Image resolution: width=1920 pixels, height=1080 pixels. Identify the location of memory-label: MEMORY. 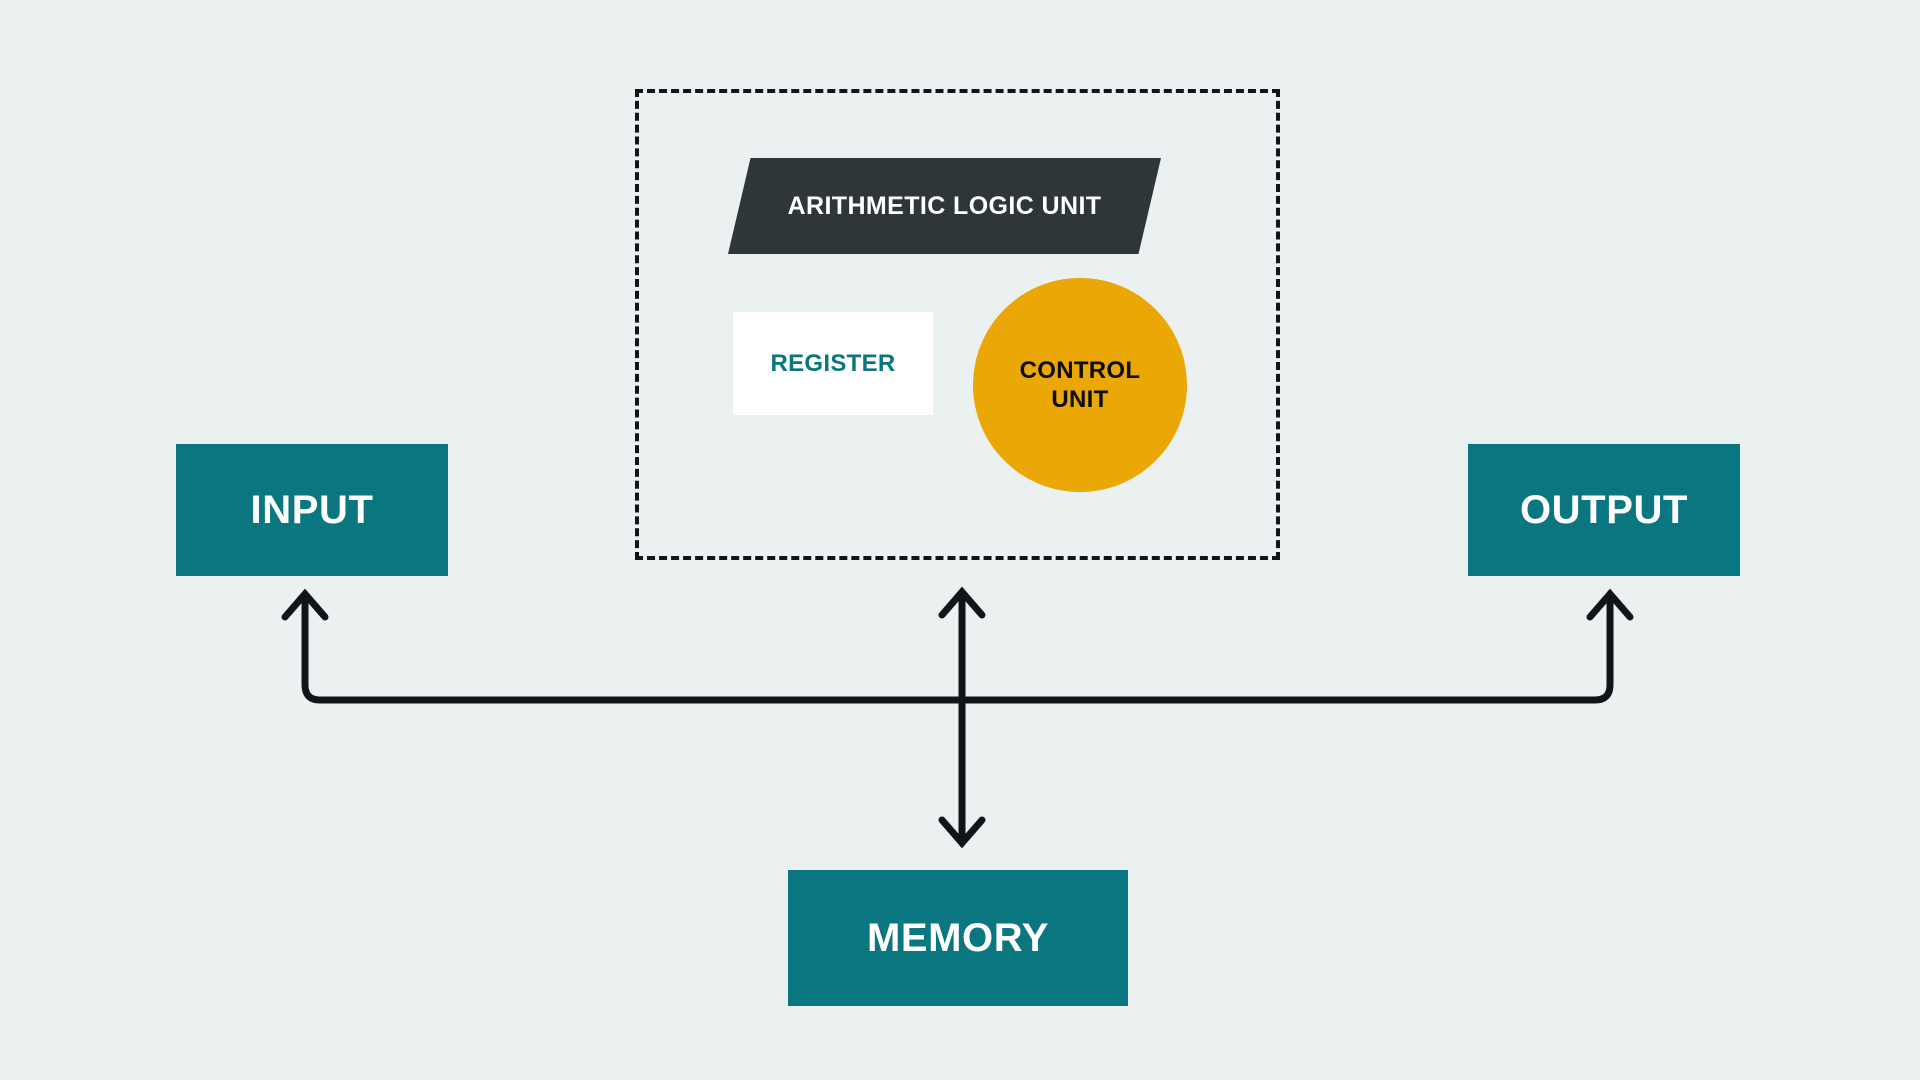
(958, 937).